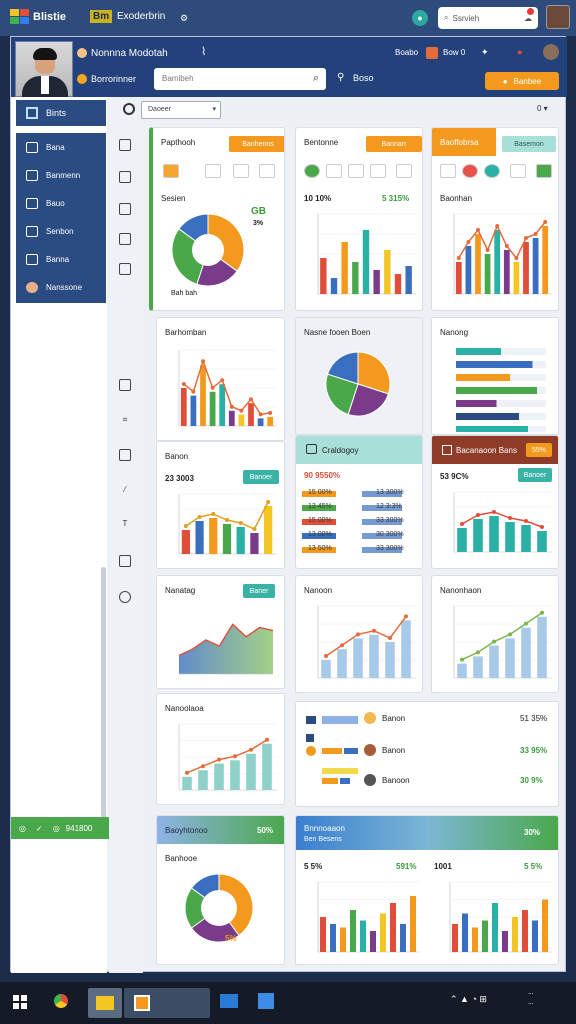 This screenshot has height=1024, width=576. What do you see at coordinates (186, 830) in the screenshot?
I see `card-title: Baoyhtonoo` at bounding box center [186, 830].